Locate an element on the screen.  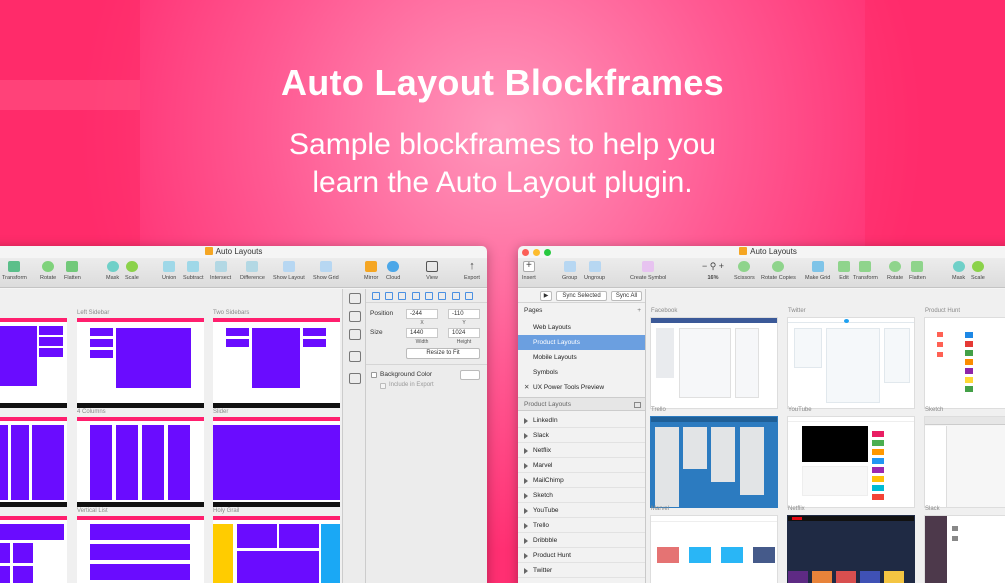
collapse-icon is located at coordinates (355, 298).